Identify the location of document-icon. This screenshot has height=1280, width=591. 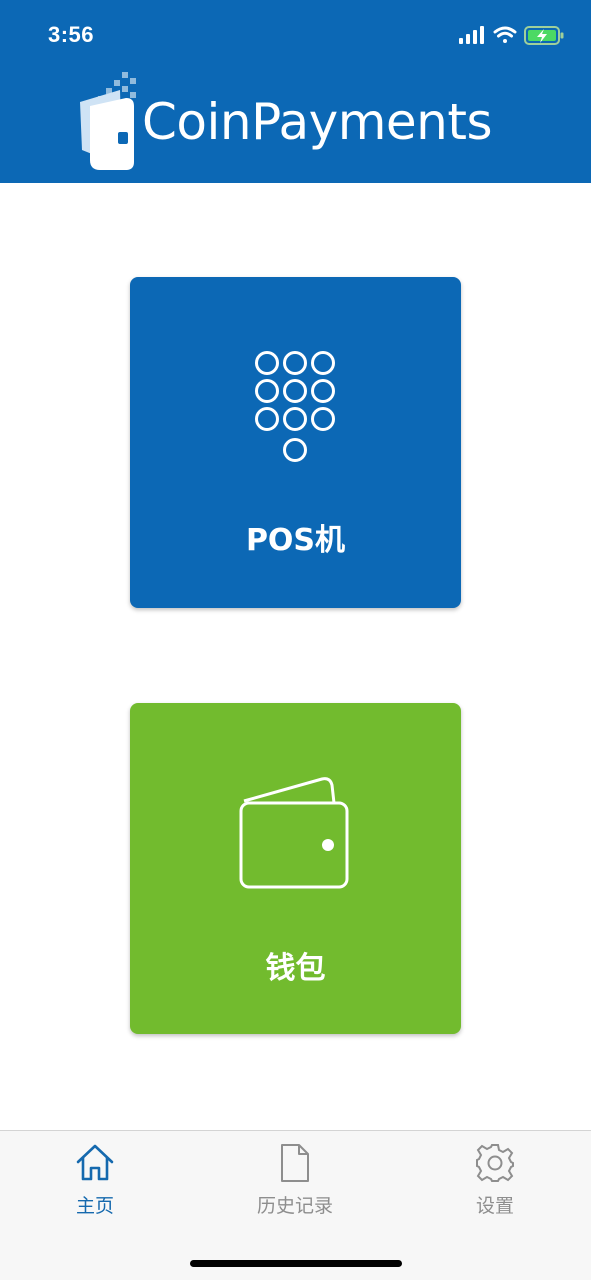
(295, 1163).